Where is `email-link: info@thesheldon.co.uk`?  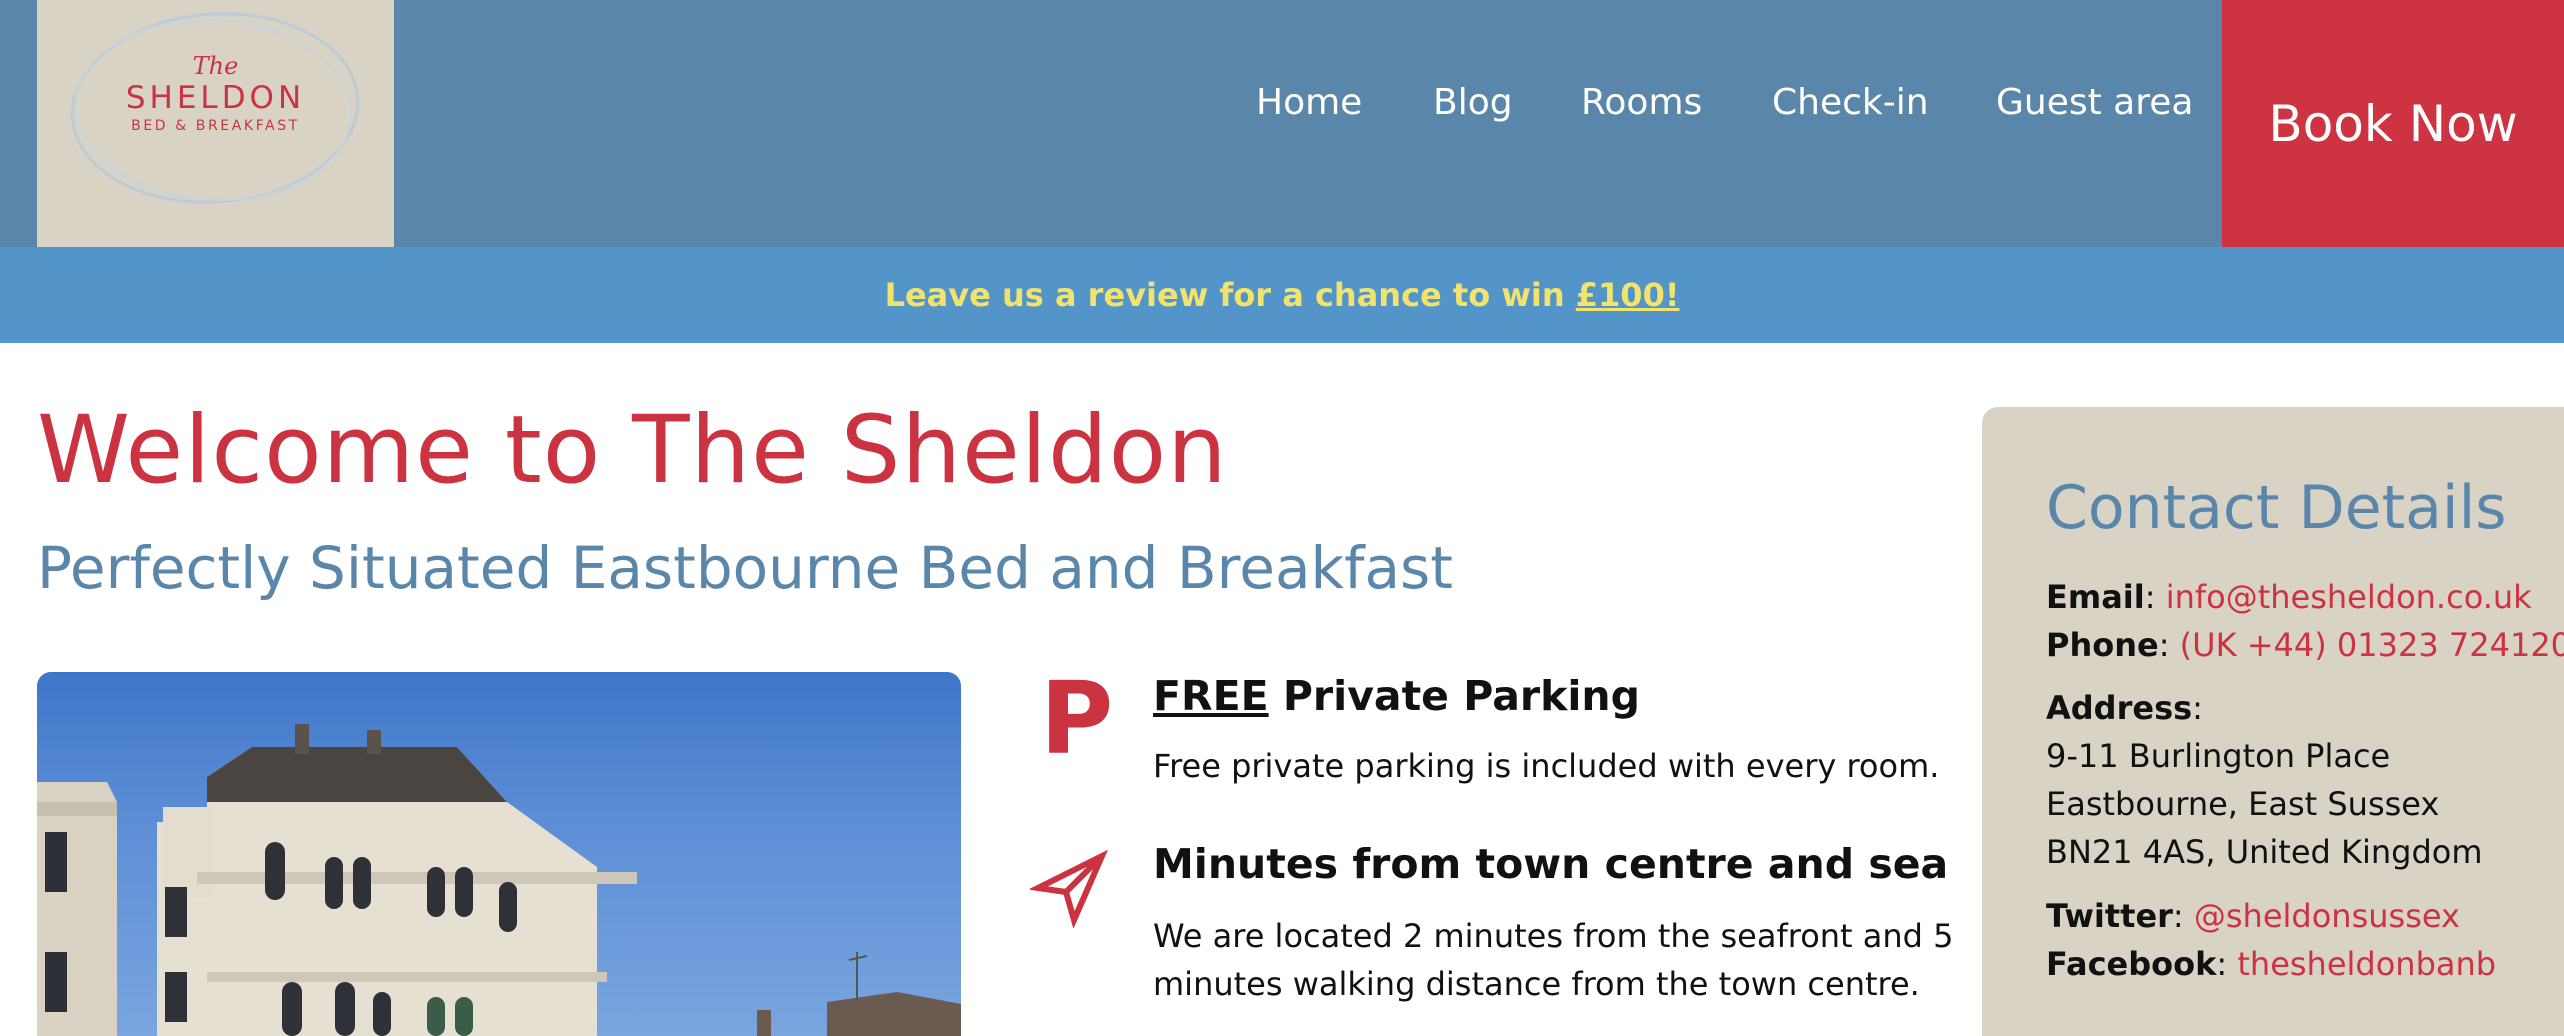
email-link: info@thesheldon.co.uk is located at coordinates (2349, 597).